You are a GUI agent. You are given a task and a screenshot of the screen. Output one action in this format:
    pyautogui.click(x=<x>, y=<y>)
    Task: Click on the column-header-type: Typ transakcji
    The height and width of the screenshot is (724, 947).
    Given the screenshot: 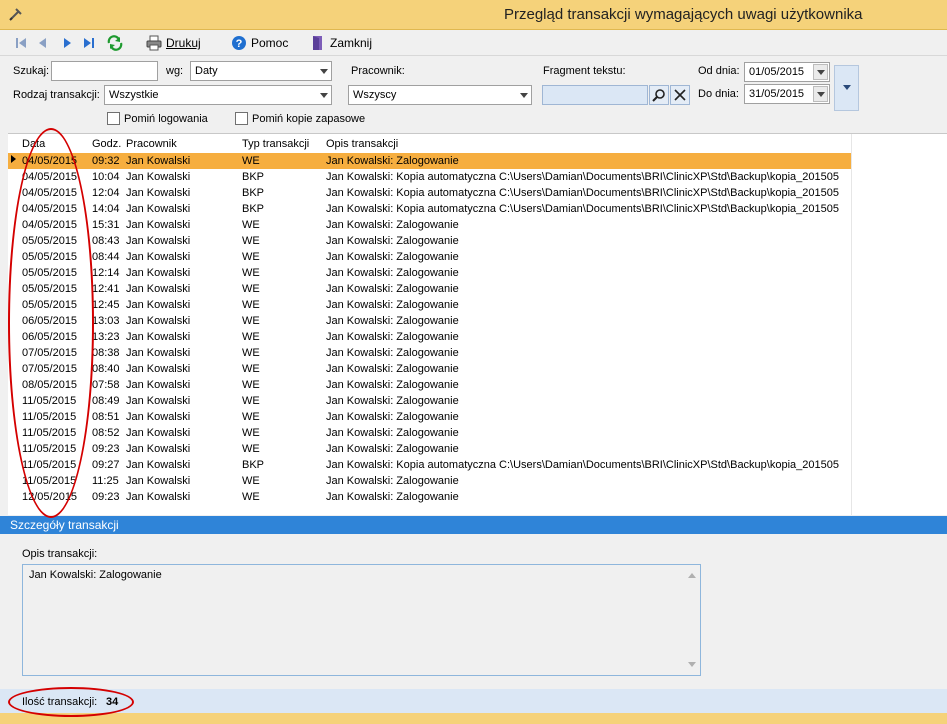 What is the action you would take?
    pyautogui.click(x=275, y=144)
    